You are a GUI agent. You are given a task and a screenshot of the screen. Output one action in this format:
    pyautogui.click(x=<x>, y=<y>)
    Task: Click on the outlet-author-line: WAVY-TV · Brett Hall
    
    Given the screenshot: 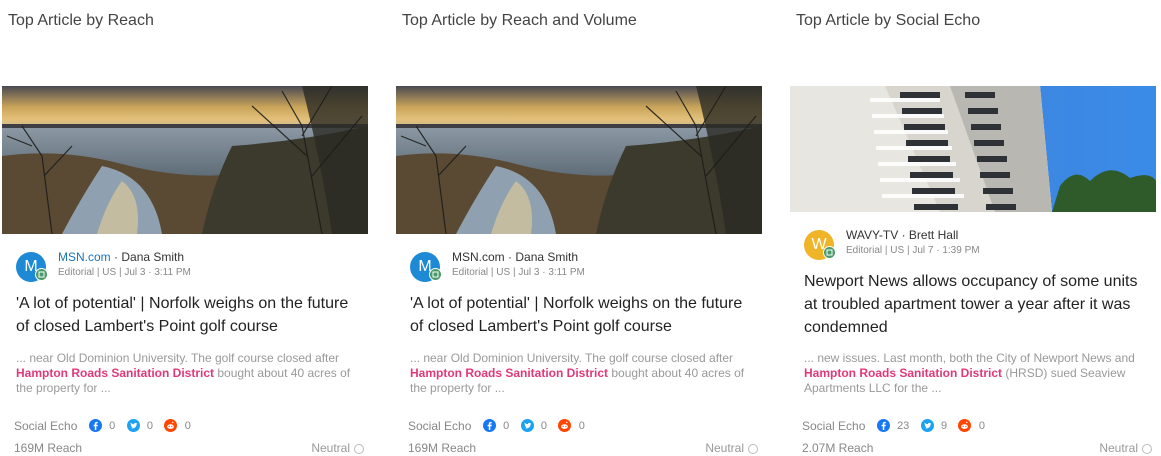 What is the action you would take?
    pyautogui.click(x=902, y=235)
    